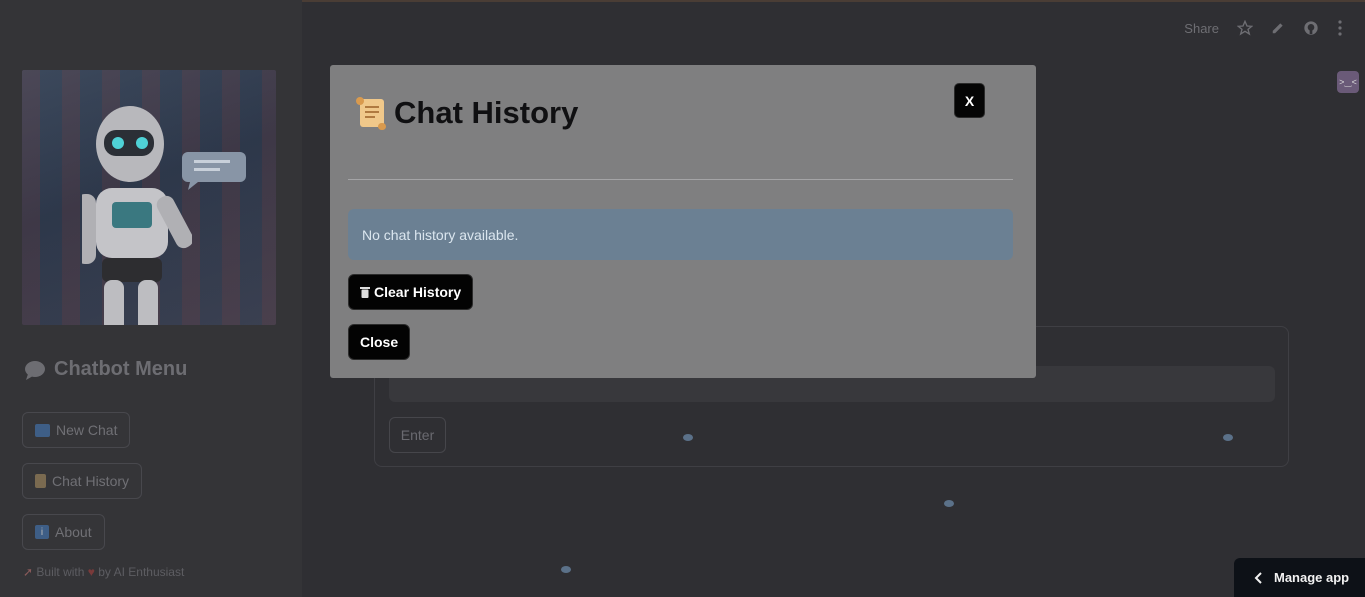  I want to click on clear-history-label: Clear History, so click(418, 292).